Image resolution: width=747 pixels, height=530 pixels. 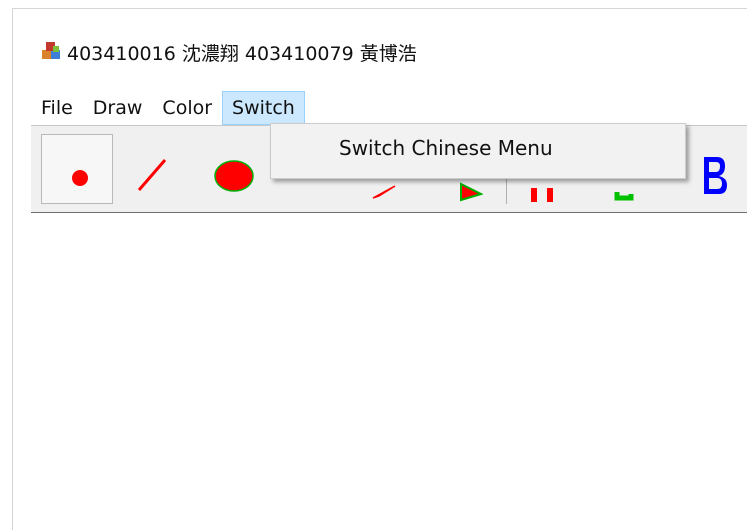 I want to click on menu-bar: File Draw Color Switch, so click(x=168, y=108).